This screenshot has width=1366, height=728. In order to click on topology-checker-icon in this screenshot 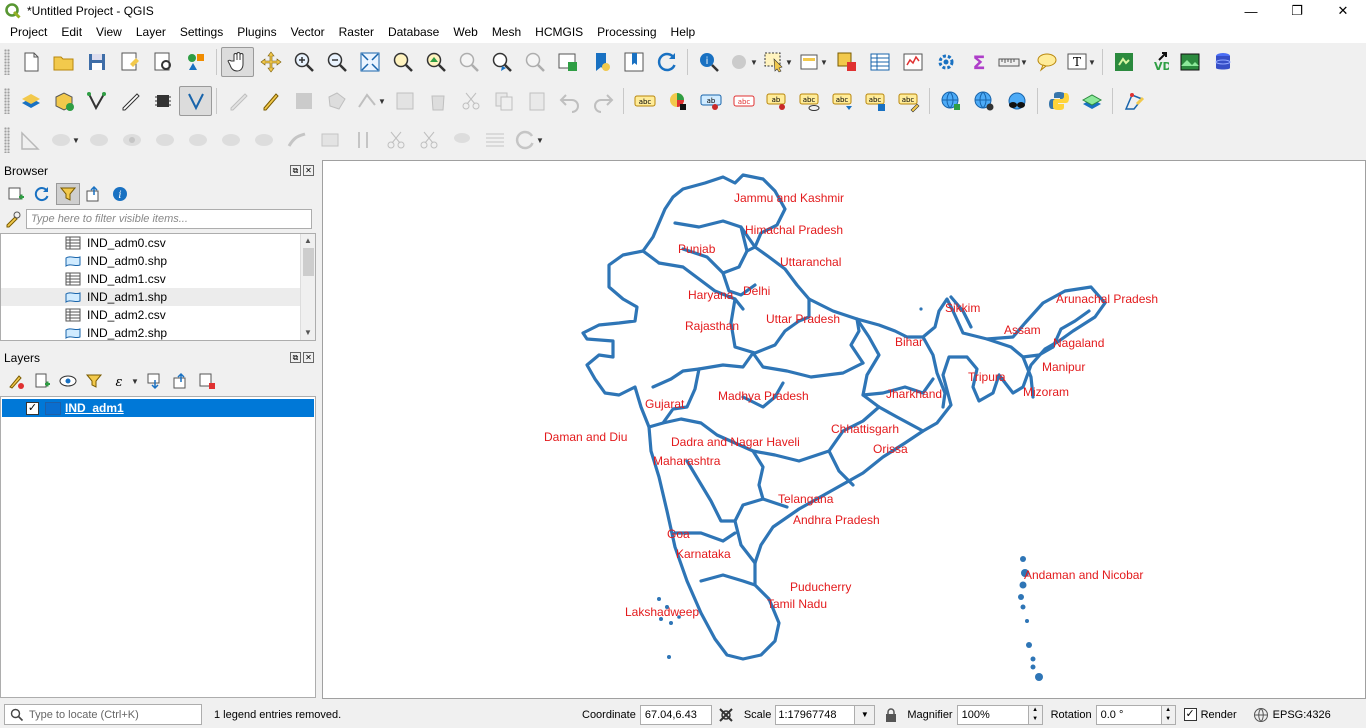, I will do `click(1133, 101)`.